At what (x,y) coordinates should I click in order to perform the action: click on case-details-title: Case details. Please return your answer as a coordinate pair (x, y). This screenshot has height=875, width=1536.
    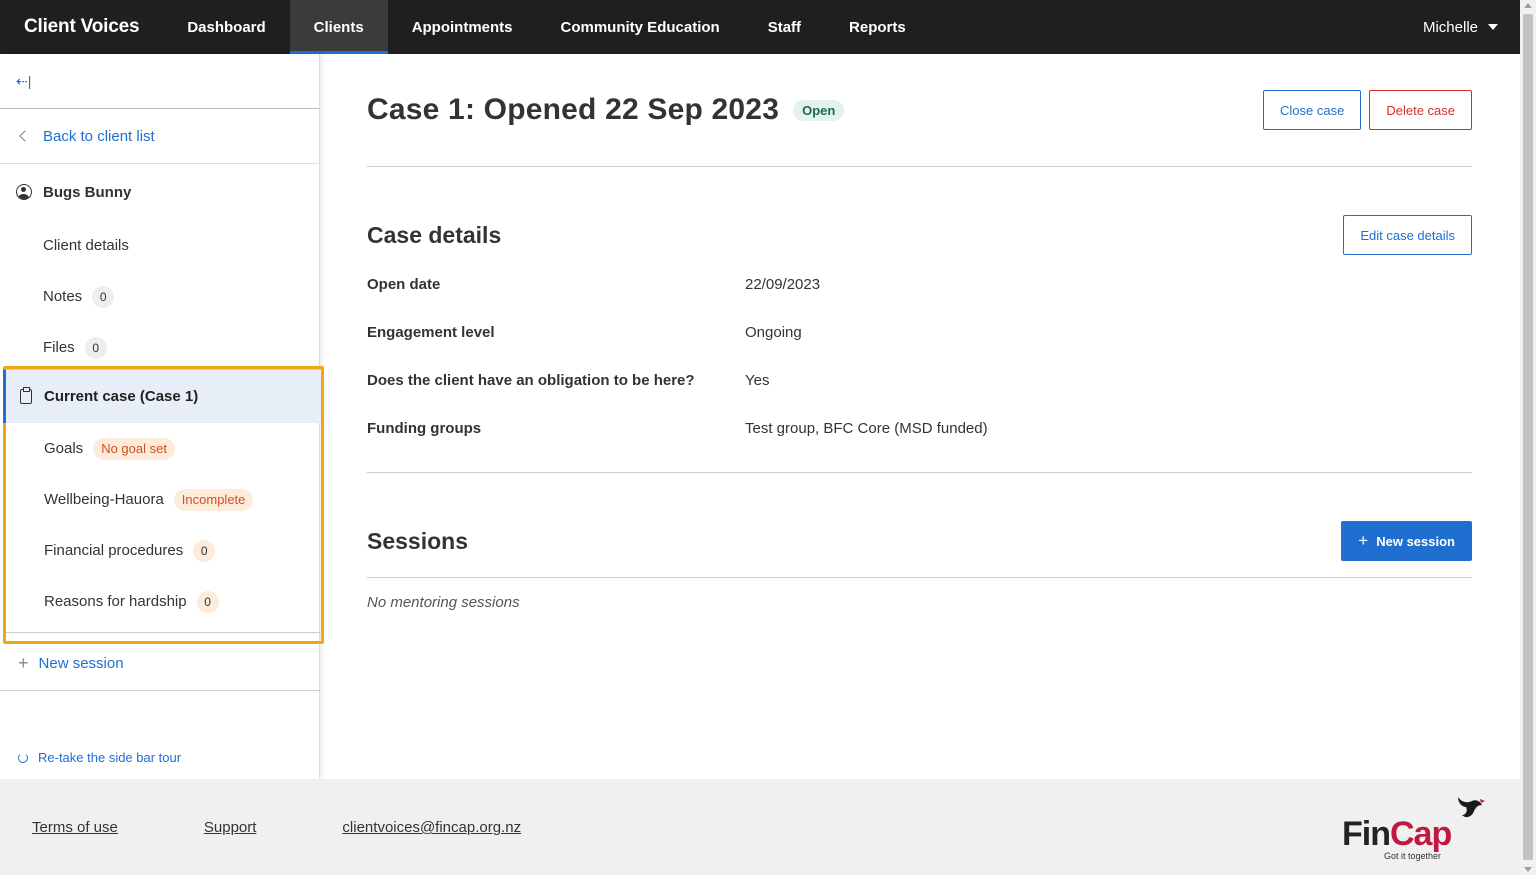
    Looking at the image, I should click on (434, 234).